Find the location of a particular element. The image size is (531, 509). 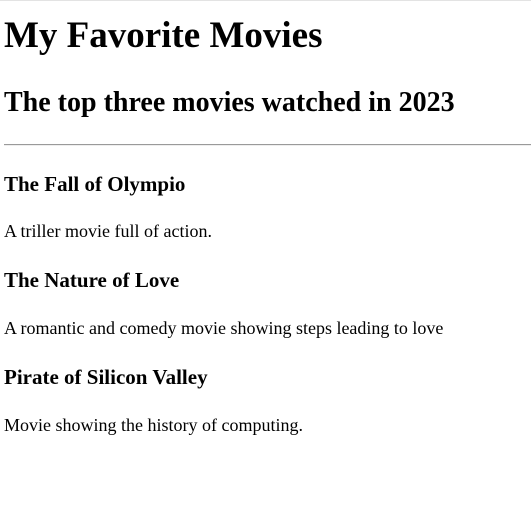

movie-description: Movie showing the history of computing. is located at coordinates (153, 425).